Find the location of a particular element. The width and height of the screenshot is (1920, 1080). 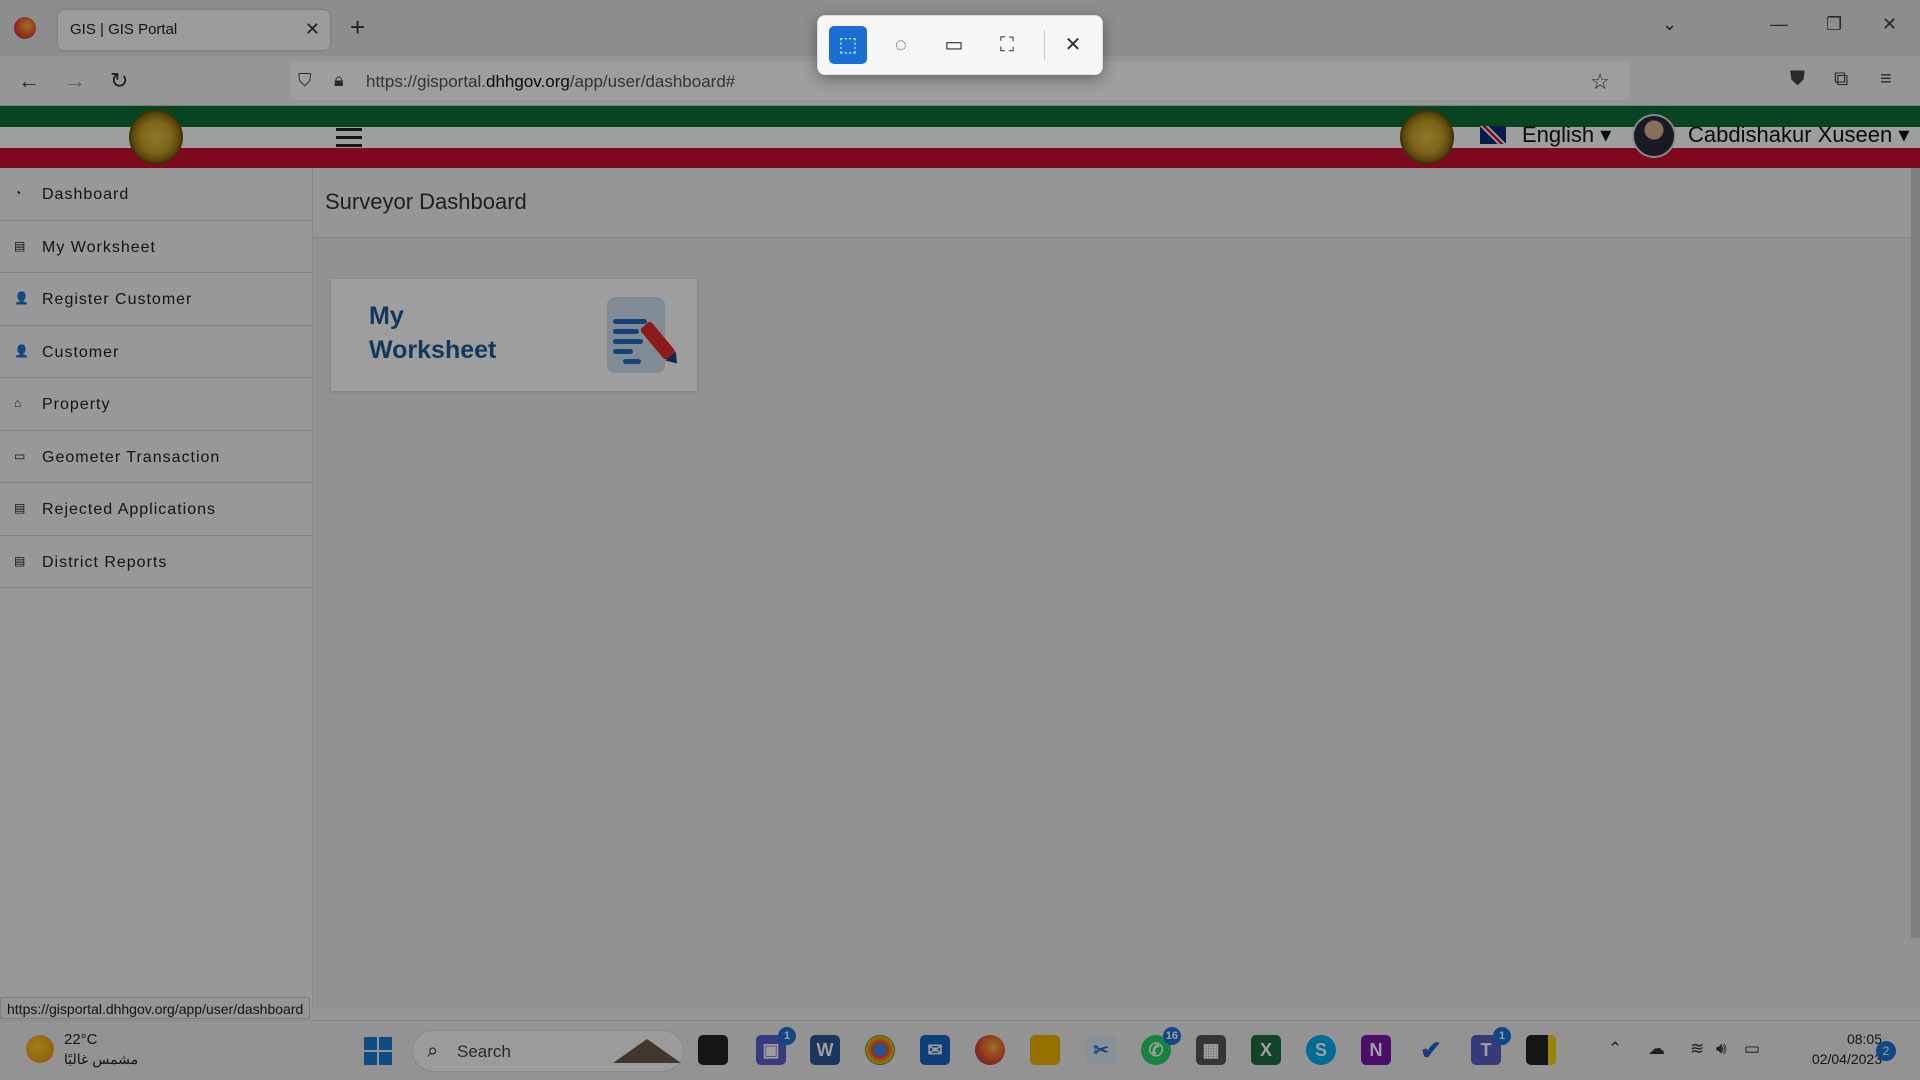

volume-icon: 🔊︎ is located at coordinates (1721, 1049).